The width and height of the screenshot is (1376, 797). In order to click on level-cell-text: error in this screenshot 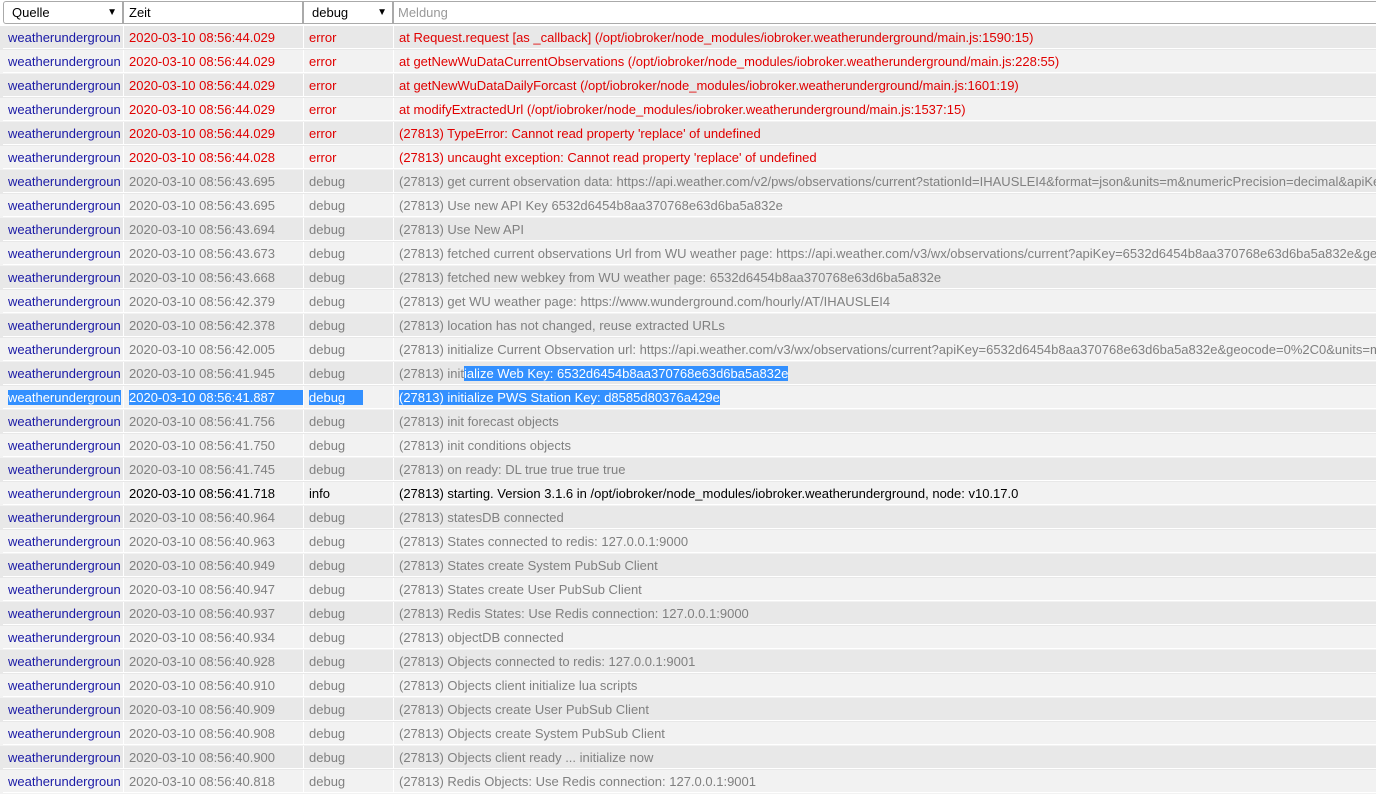, I will do `click(323, 37)`.